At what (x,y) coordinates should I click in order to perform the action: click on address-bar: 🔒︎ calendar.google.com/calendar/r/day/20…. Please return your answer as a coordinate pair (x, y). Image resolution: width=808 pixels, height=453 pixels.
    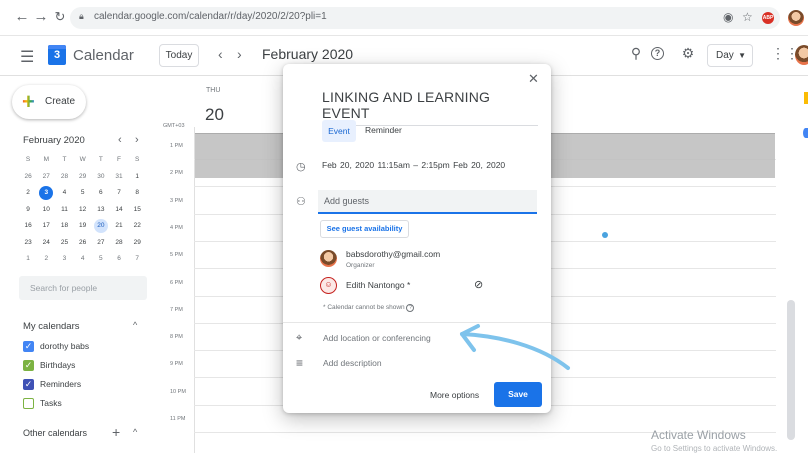
    Looking at the image, I should click on (425, 18).